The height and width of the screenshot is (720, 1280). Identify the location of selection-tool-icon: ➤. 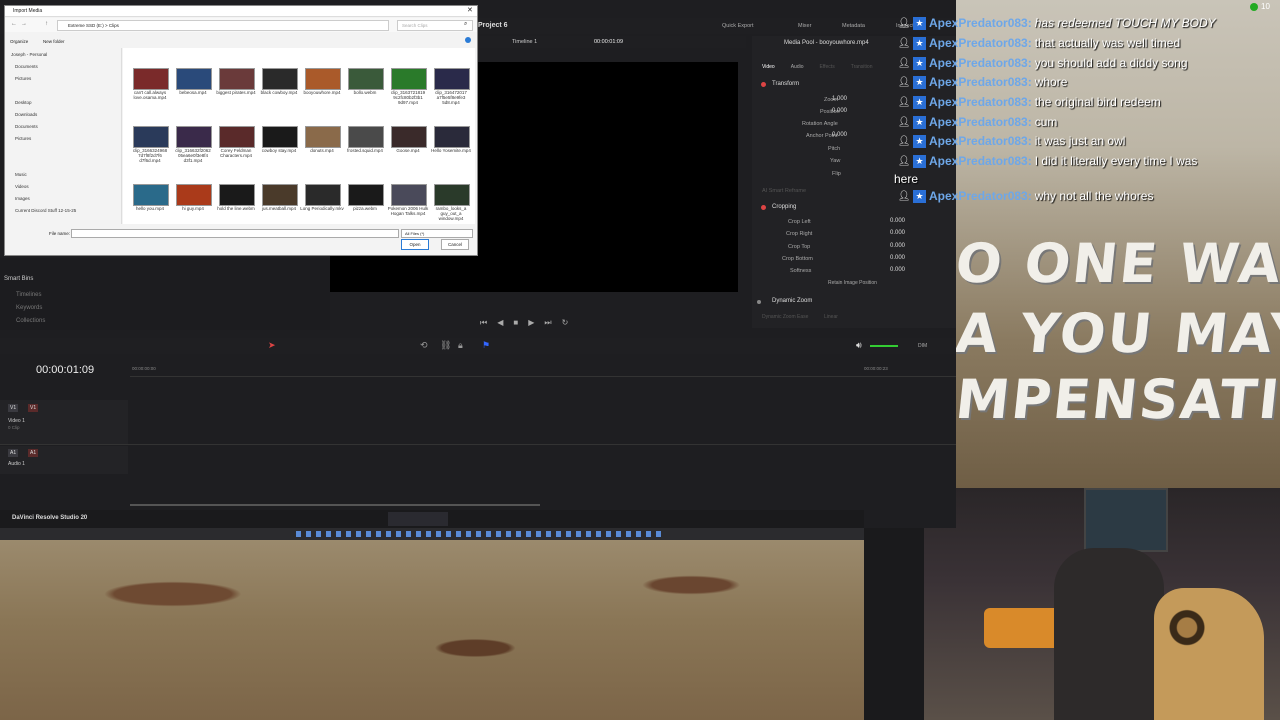
(272, 345).